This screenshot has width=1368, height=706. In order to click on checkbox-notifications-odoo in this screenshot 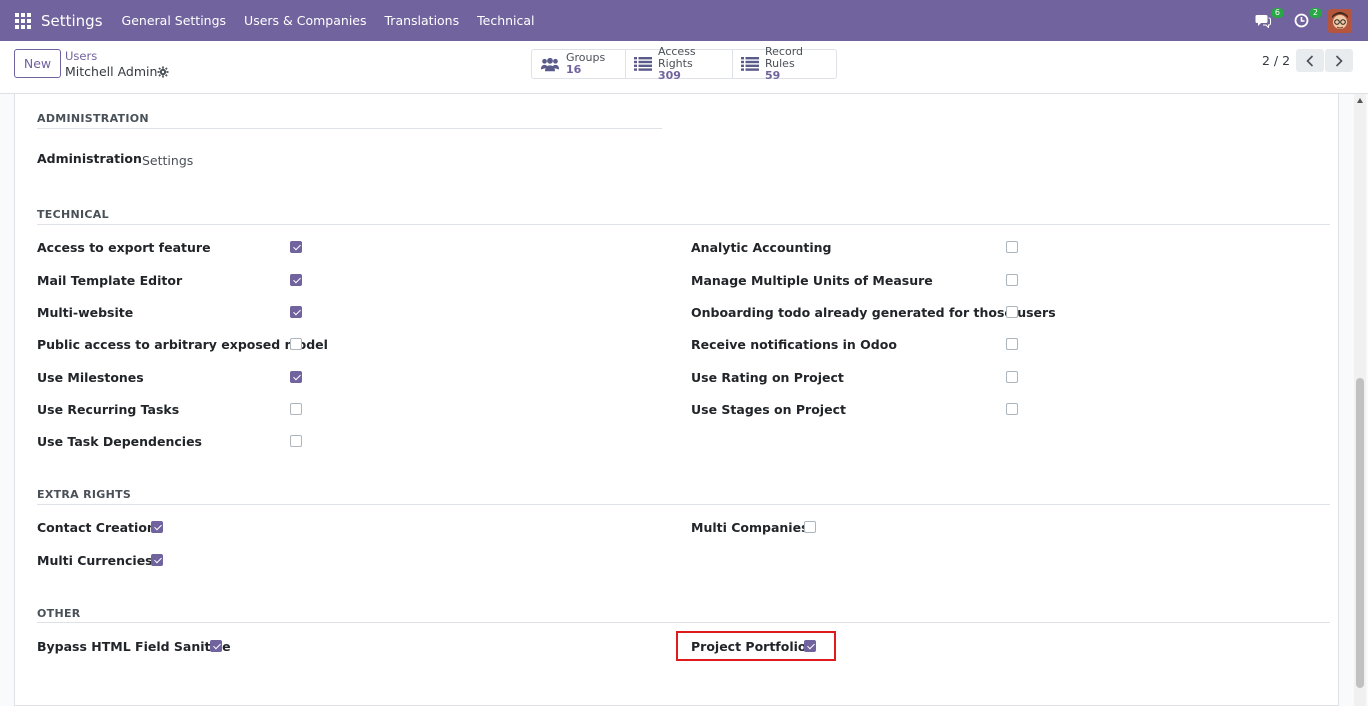, I will do `click(1012, 344)`.